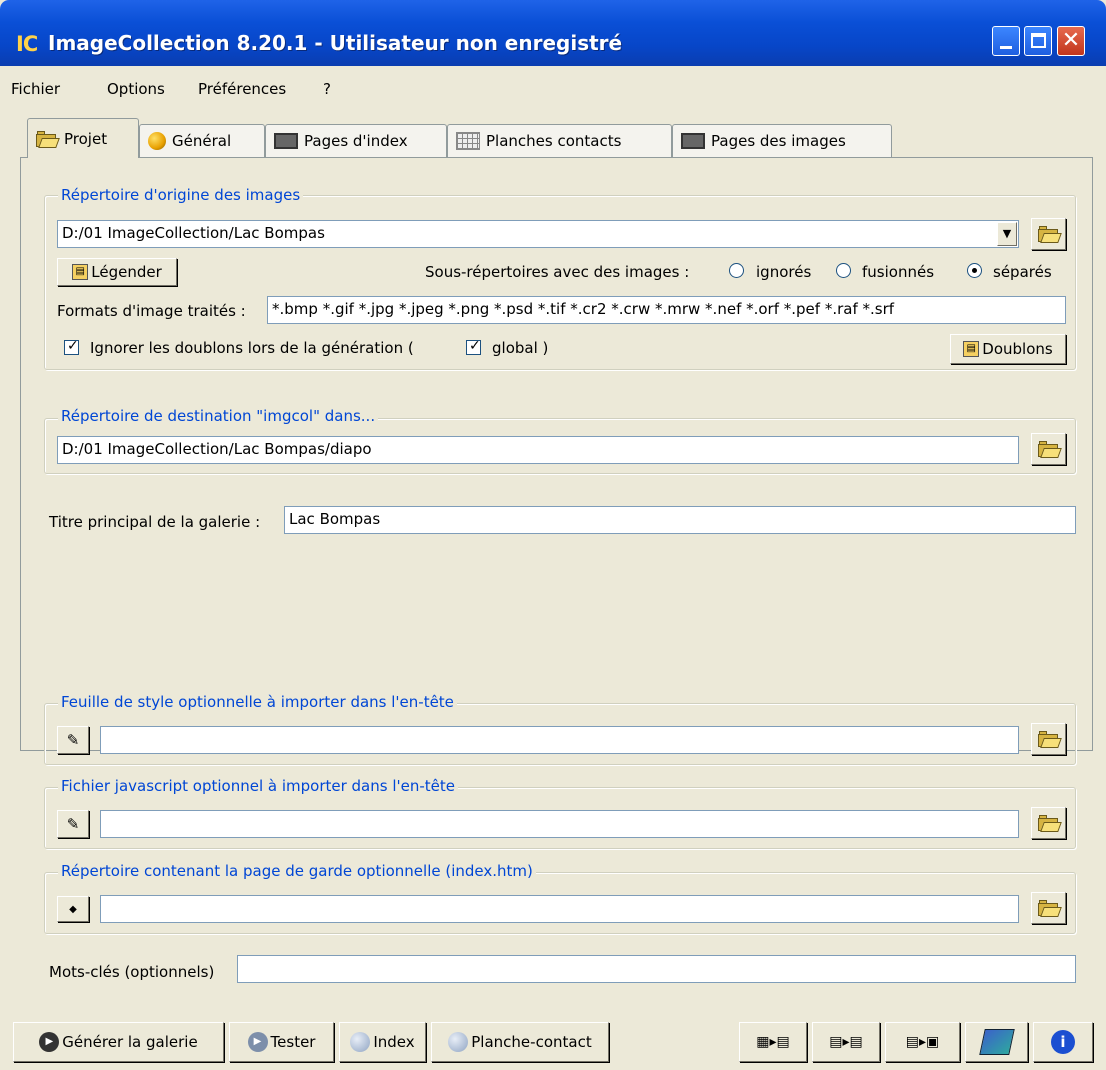  I want to click on edit-javascript-button: ✎, so click(73, 824).